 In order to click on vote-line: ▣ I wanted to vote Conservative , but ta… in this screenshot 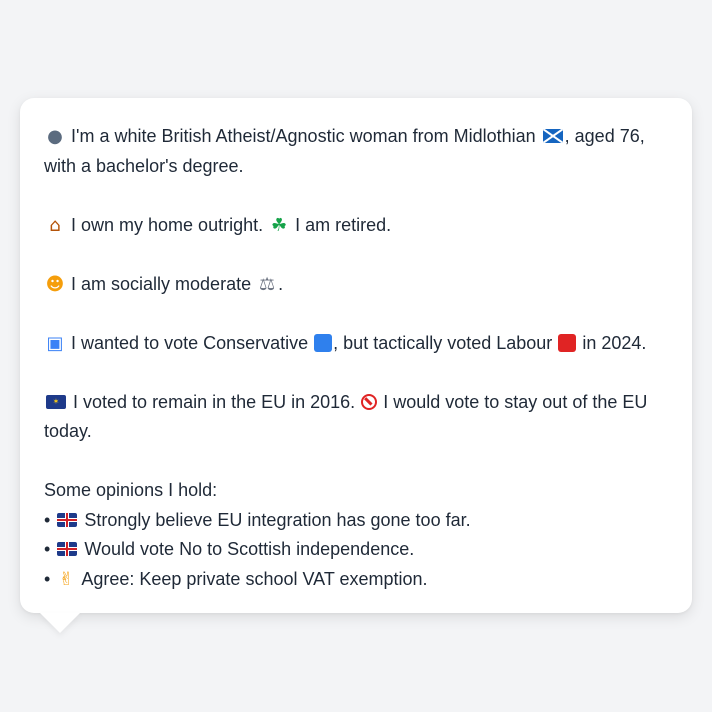, I will do `click(356, 344)`.